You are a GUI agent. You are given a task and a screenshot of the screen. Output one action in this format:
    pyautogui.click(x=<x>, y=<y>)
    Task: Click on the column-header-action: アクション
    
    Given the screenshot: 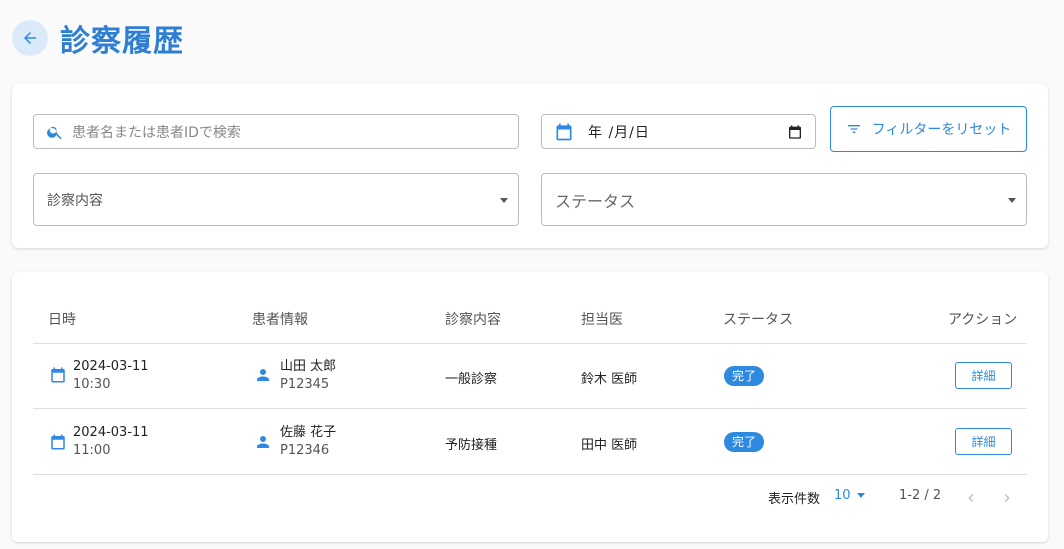 What is the action you would take?
    pyautogui.click(x=983, y=320)
    